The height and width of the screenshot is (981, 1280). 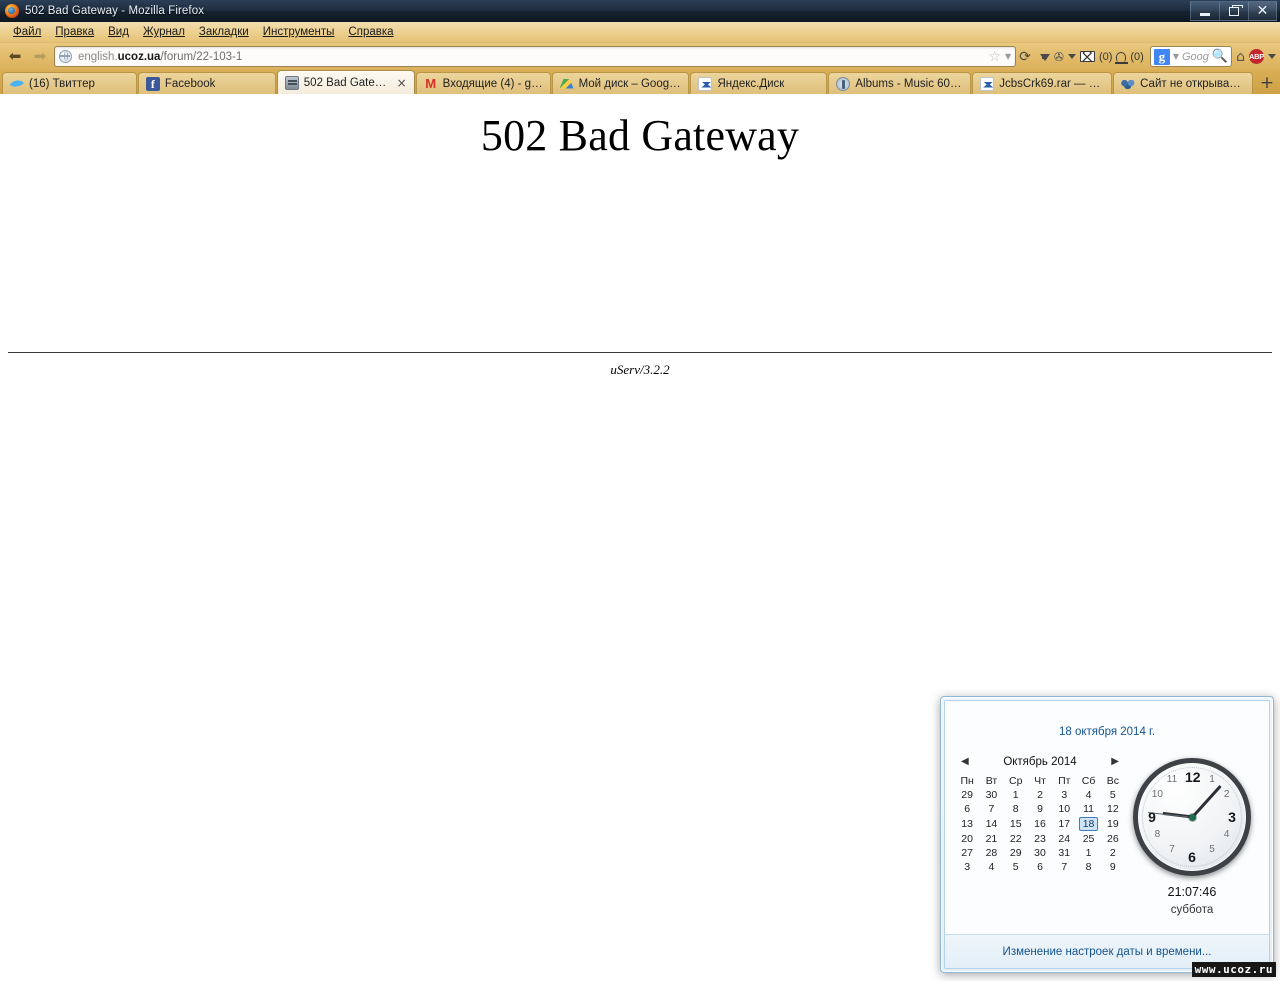 What do you see at coordinates (965, 762) in the screenshot?
I see `prev-month-button: ◀` at bounding box center [965, 762].